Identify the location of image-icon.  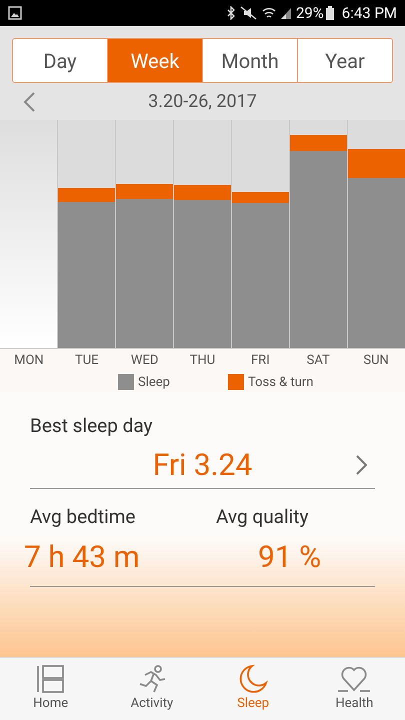
(15, 13).